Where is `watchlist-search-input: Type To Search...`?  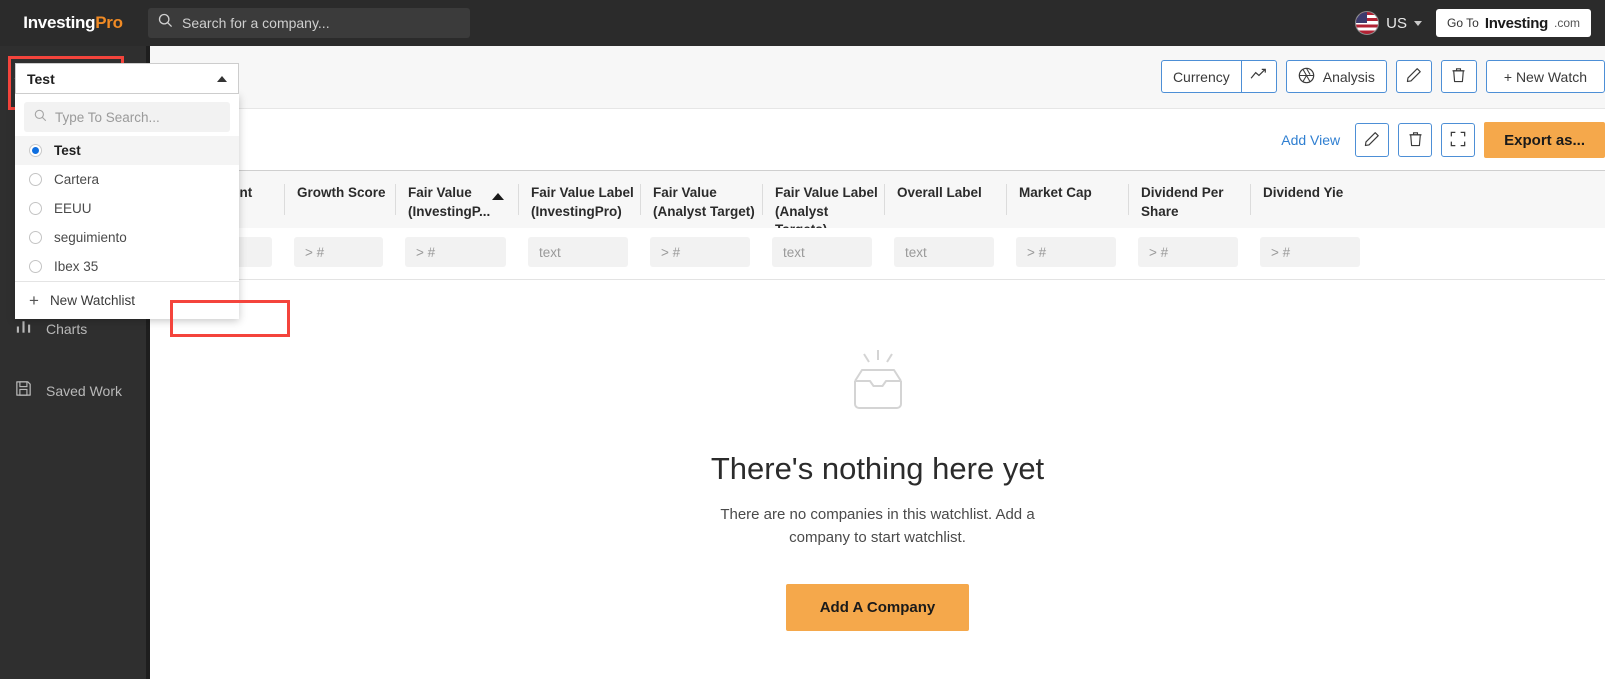 watchlist-search-input: Type To Search... is located at coordinates (127, 117).